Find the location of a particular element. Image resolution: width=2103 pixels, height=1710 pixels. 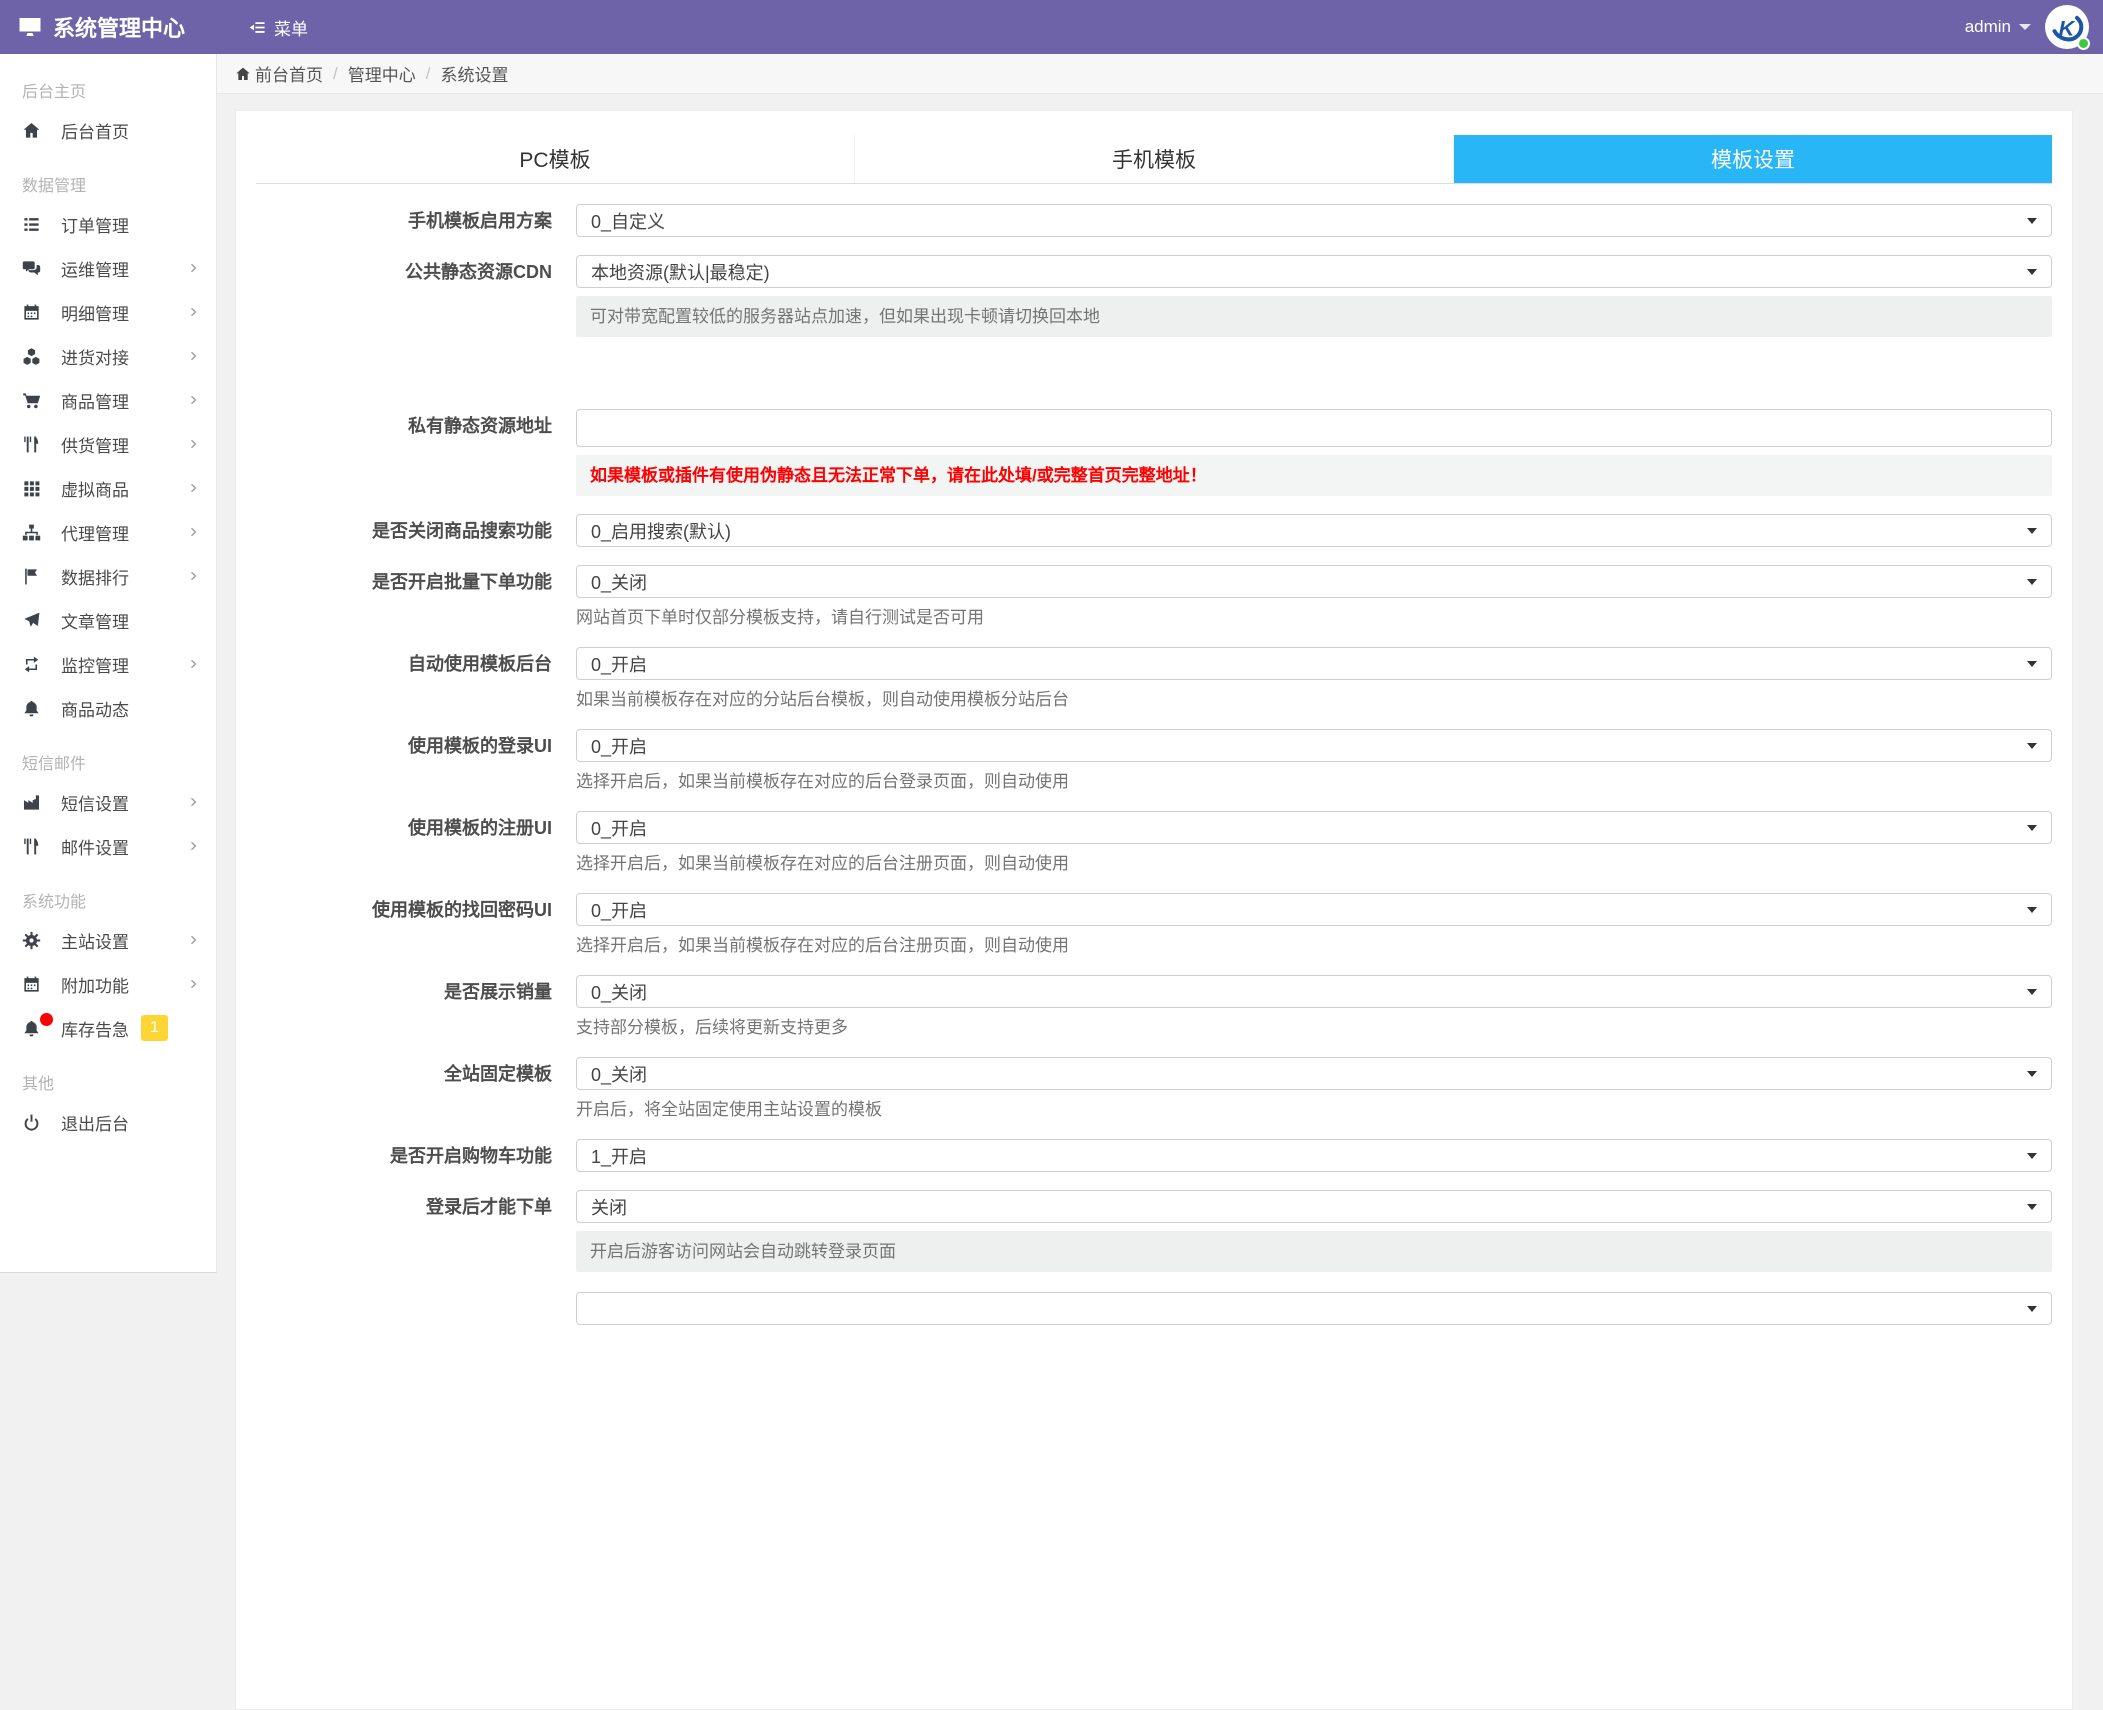

sidebar-item-label: 进货对接 is located at coordinates (95, 358).